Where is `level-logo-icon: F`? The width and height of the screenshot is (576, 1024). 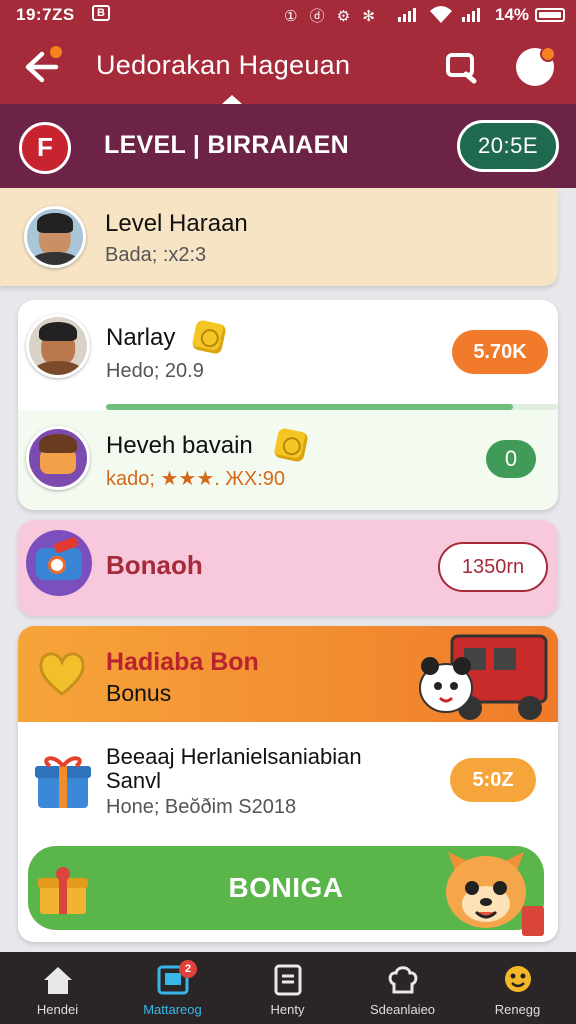 level-logo-icon: F is located at coordinates (45, 148).